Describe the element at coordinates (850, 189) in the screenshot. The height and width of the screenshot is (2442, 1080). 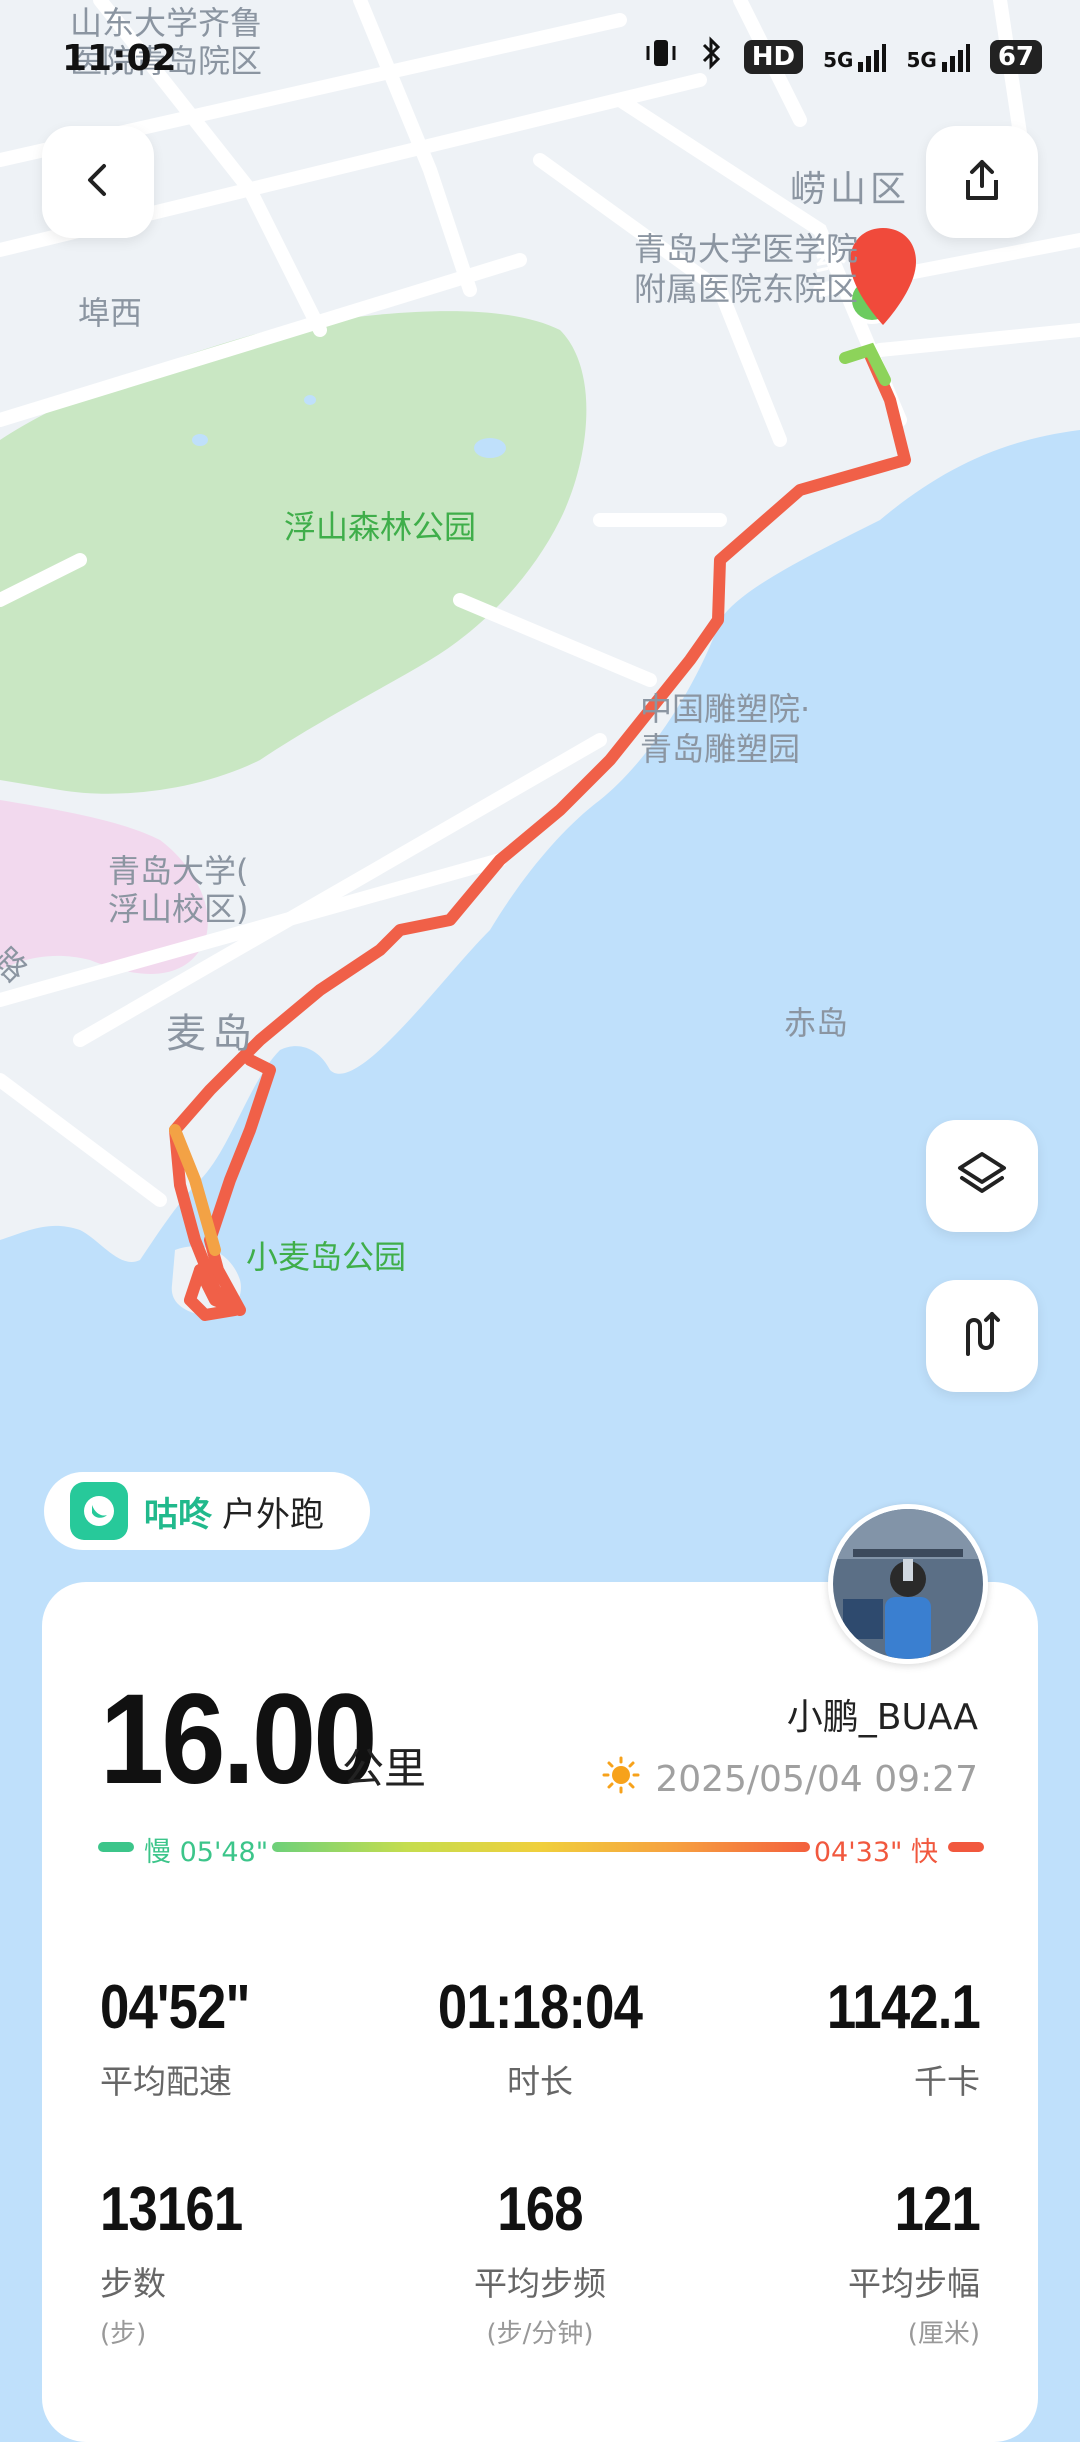
I see `map-label-laoshan: 崂山区` at that location.